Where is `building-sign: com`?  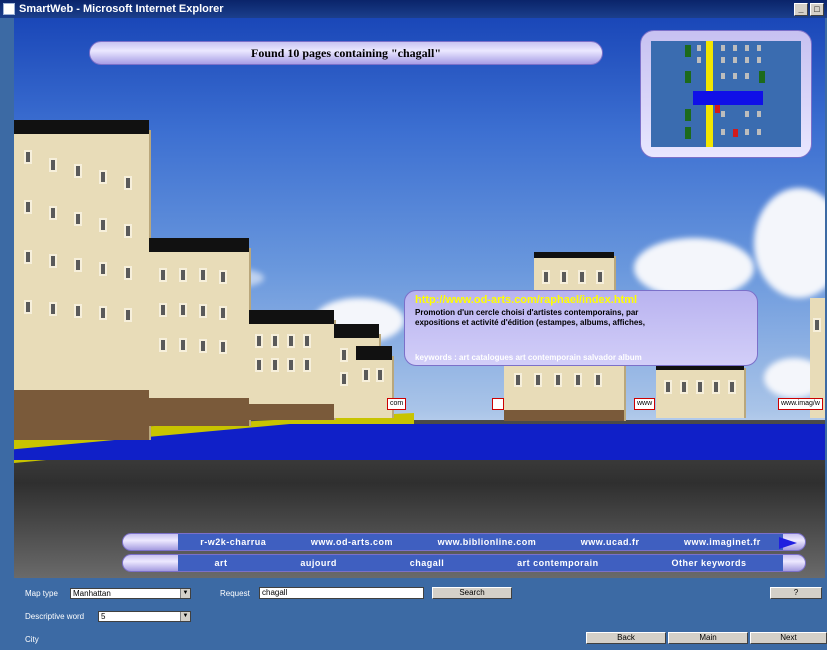
building-sign: com is located at coordinates (397, 404).